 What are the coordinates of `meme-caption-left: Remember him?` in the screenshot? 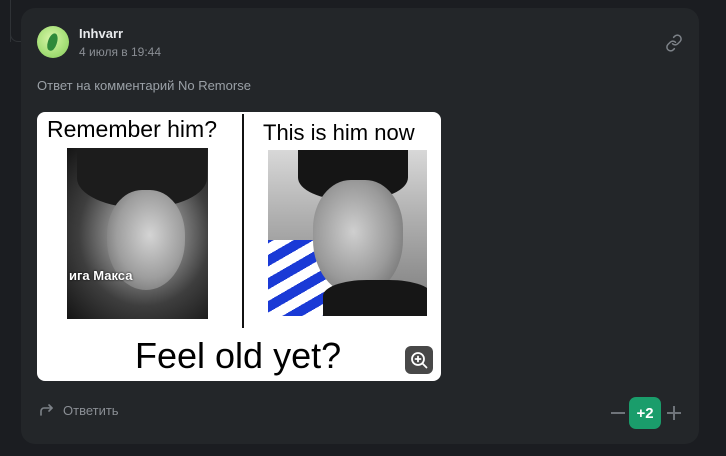 It's located at (132, 129).